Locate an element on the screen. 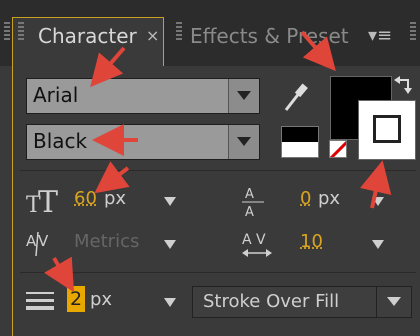  stroke-width-value: 2 is located at coordinates (76, 299).